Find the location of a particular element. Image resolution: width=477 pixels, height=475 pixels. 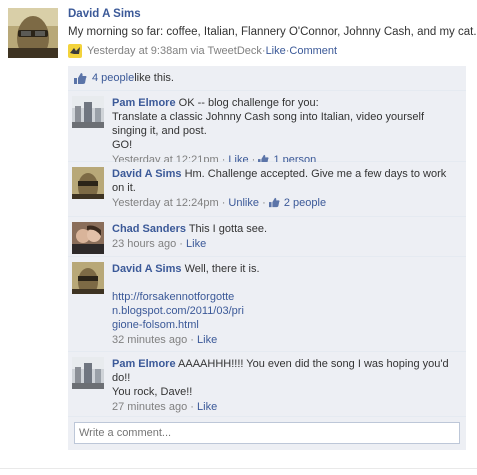

likes-summary: 4 people like this. is located at coordinates (267, 78).